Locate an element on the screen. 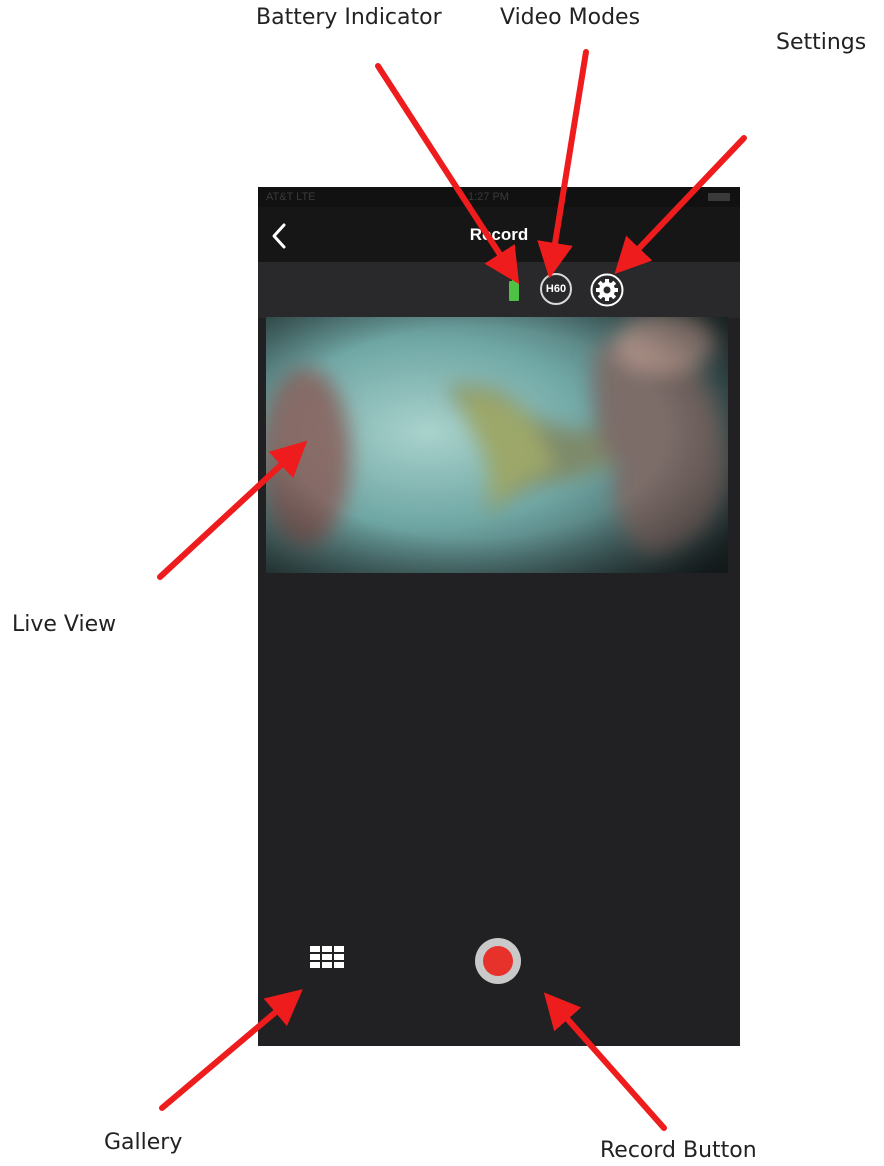 This screenshot has width=884, height=1166. page-title: Record is located at coordinates (499, 234).